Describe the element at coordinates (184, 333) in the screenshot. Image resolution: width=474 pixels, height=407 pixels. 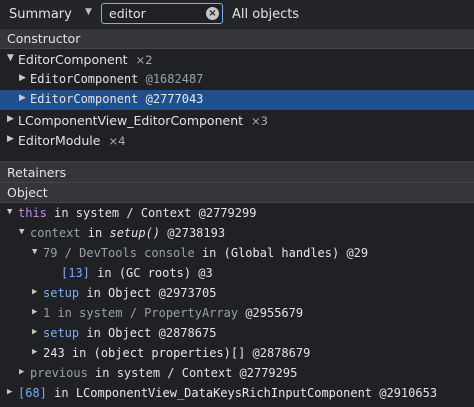
I see `retainer-id: @2878675` at that location.